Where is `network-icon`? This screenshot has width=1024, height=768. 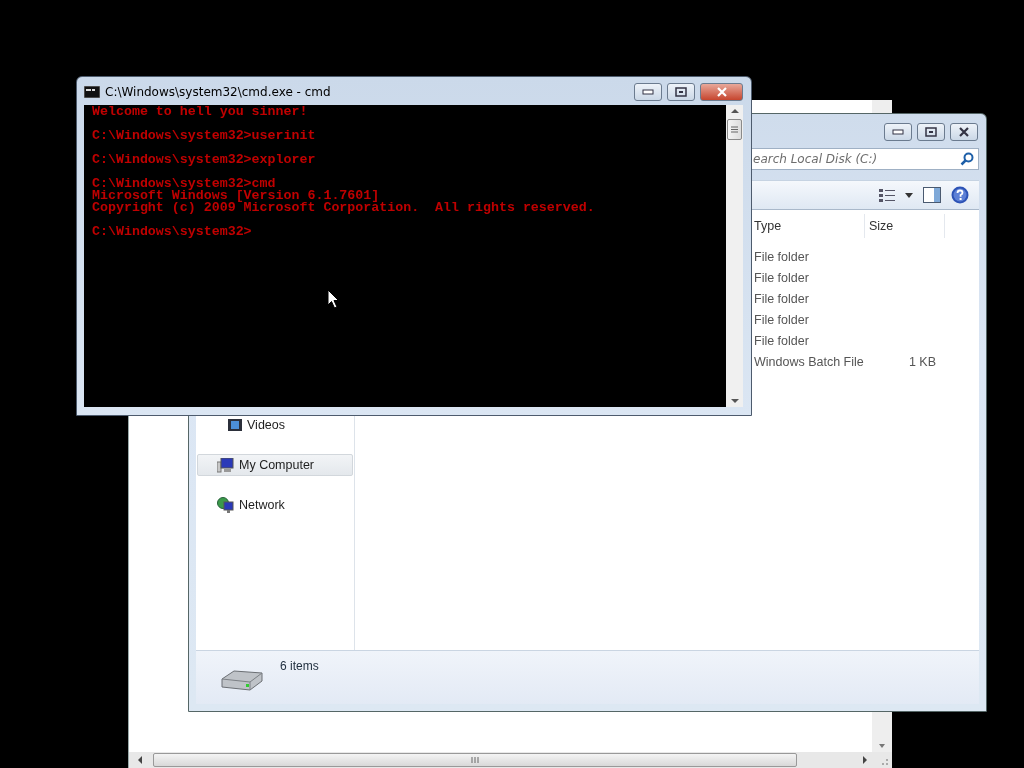 network-icon is located at coordinates (225, 505).